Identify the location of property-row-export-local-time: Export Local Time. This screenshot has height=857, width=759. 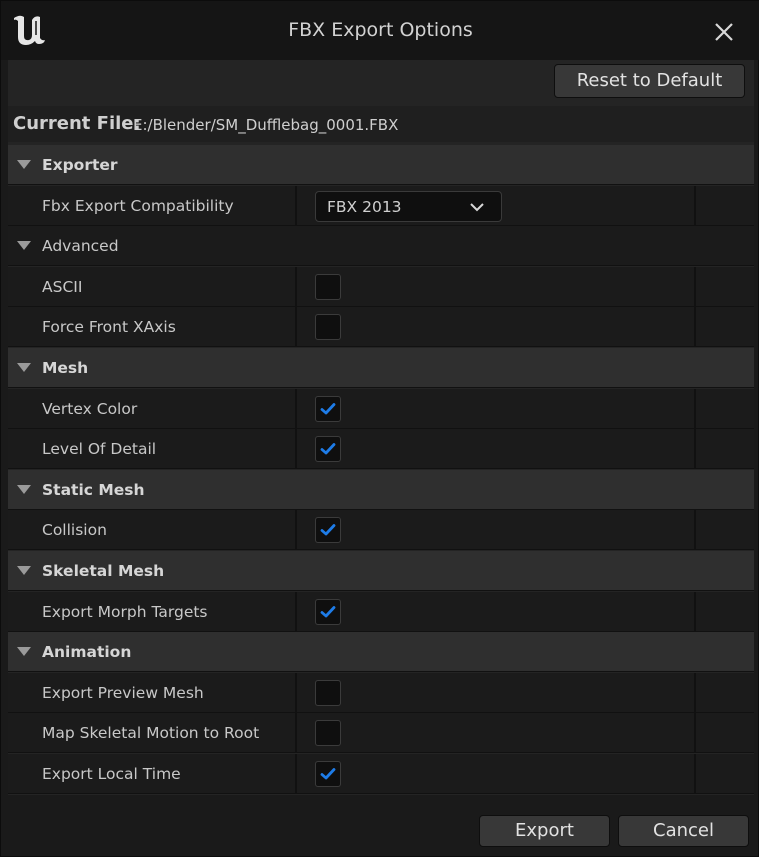
(381, 774).